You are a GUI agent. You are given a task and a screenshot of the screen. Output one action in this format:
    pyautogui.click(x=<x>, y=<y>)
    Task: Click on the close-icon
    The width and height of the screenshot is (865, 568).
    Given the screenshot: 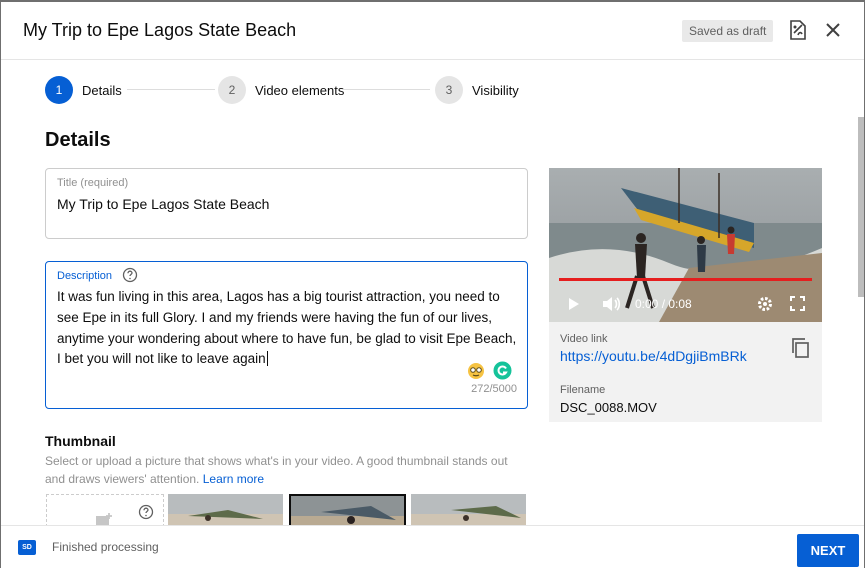 What is the action you would take?
    pyautogui.click(x=833, y=30)
    